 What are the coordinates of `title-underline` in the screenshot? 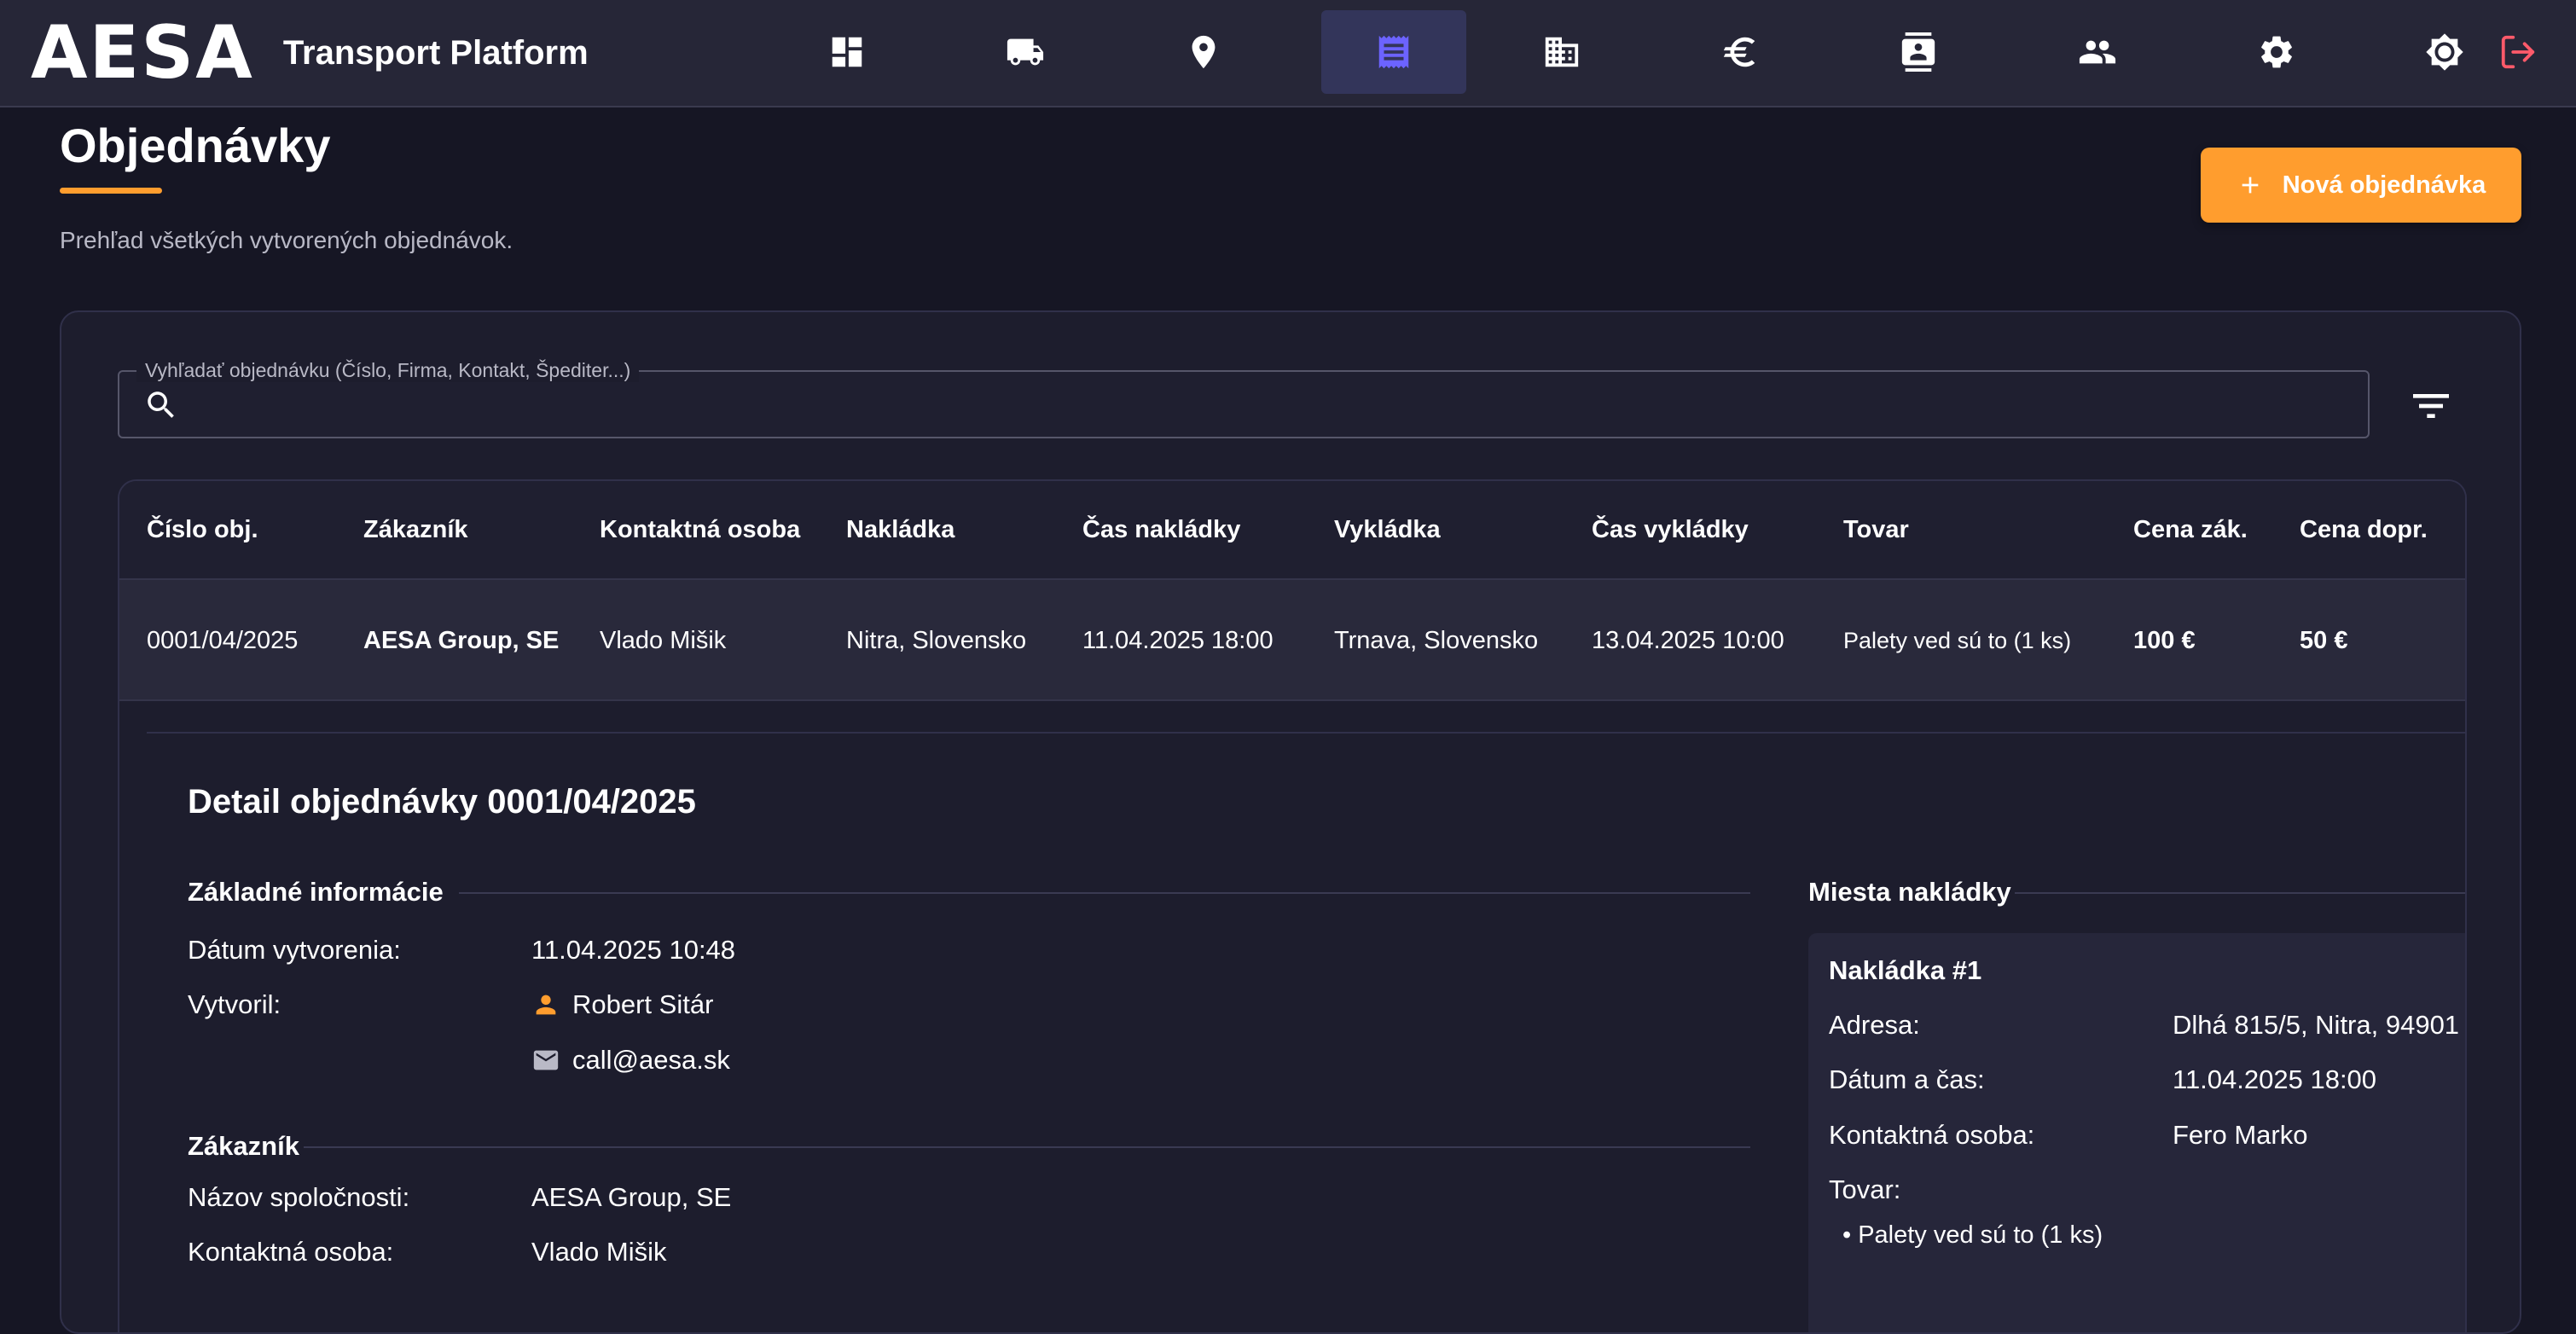 It's located at (111, 191).